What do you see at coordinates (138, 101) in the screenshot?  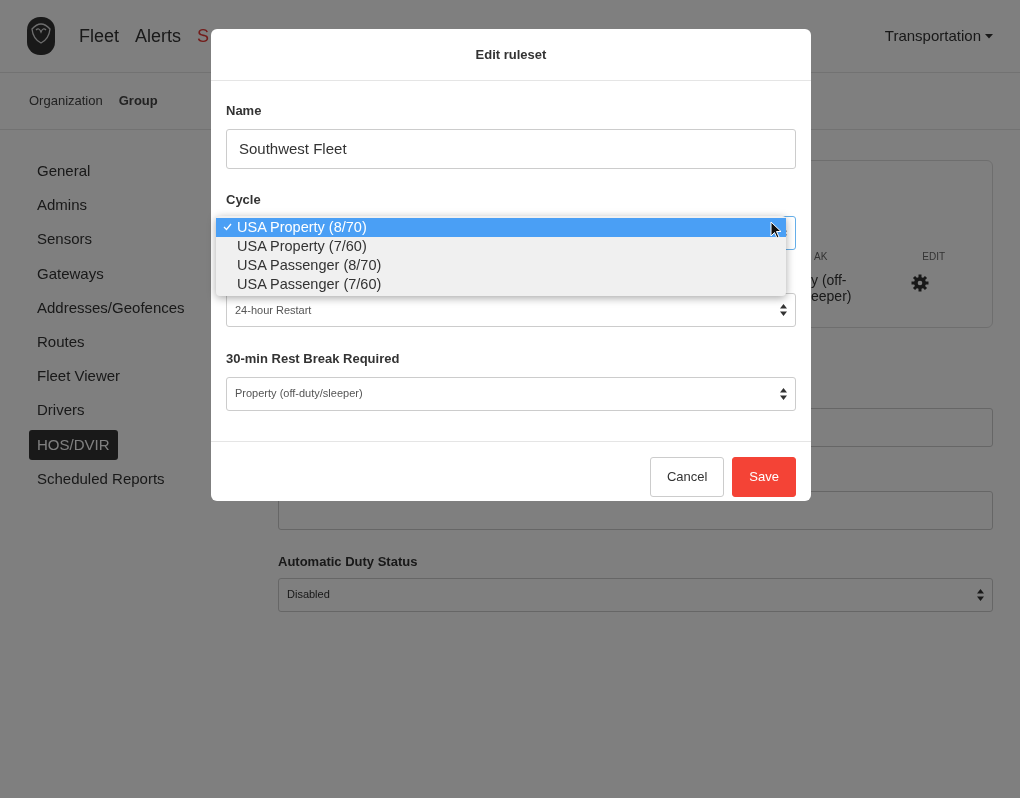 I see `subnav-tab: Group` at bounding box center [138, 101].